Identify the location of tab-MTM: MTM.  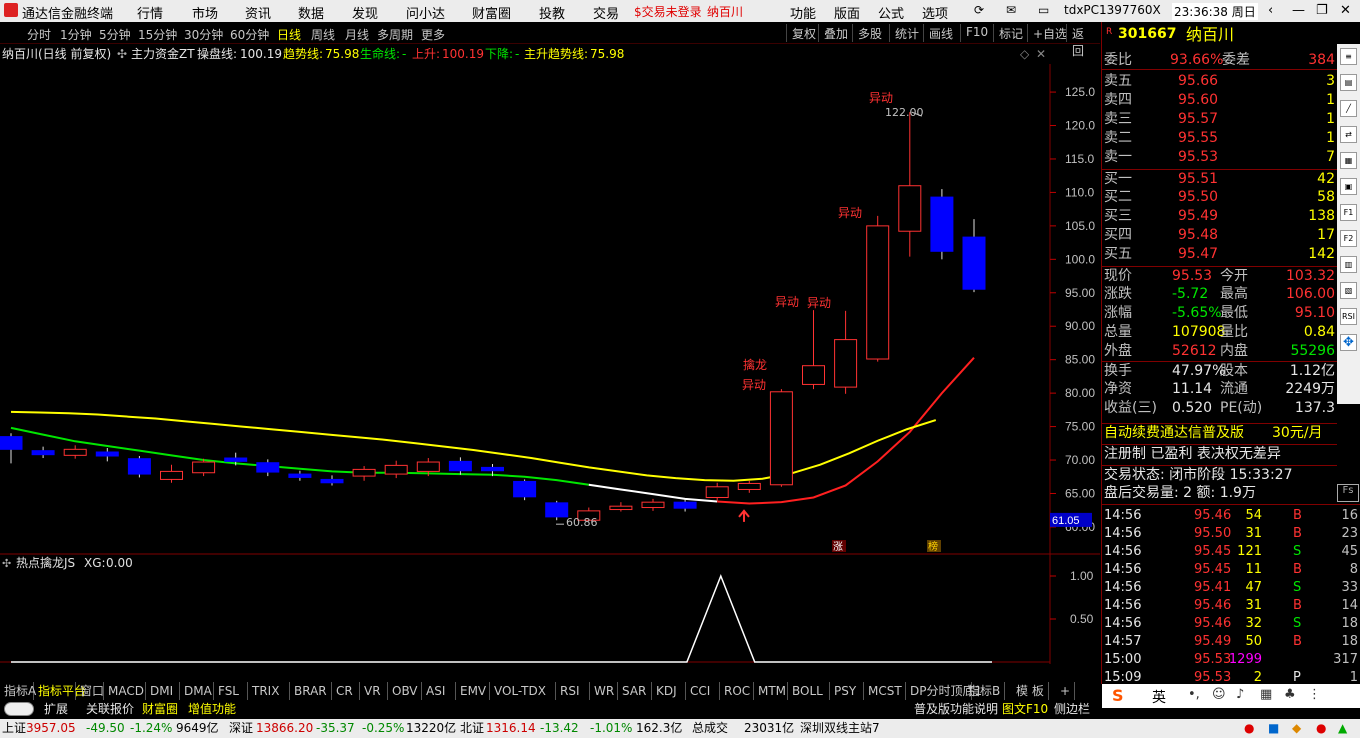
(771, 691).